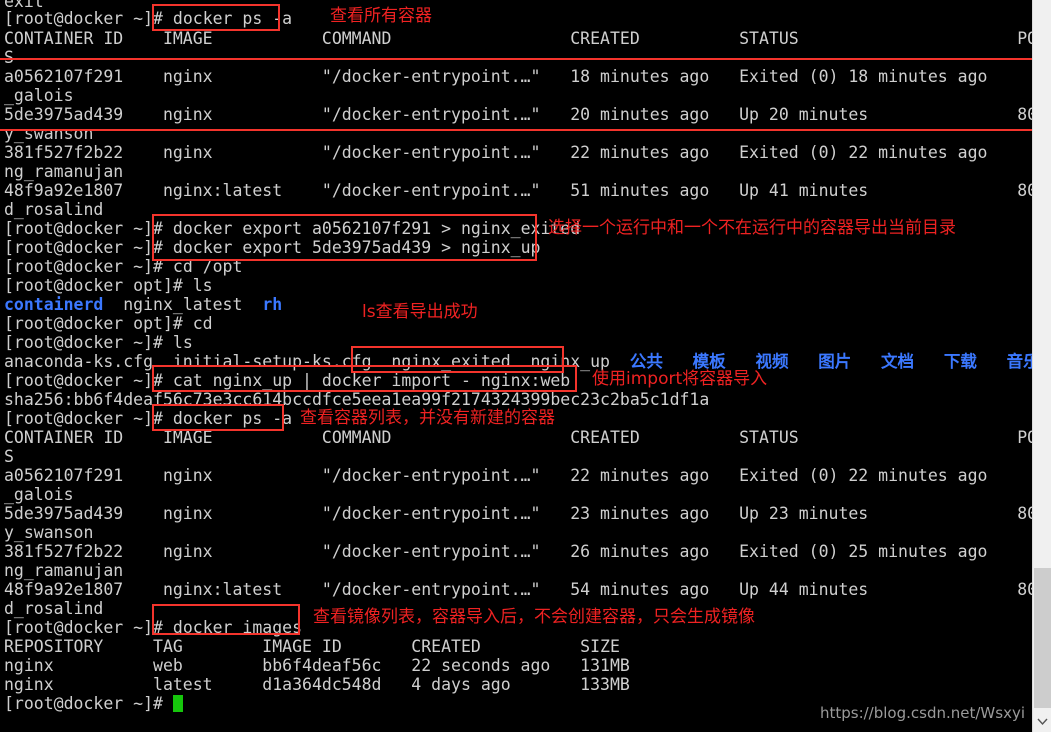 The width and height of the screenshot is (1051, 732). I want to click on cursor-block, so click(177, 703).